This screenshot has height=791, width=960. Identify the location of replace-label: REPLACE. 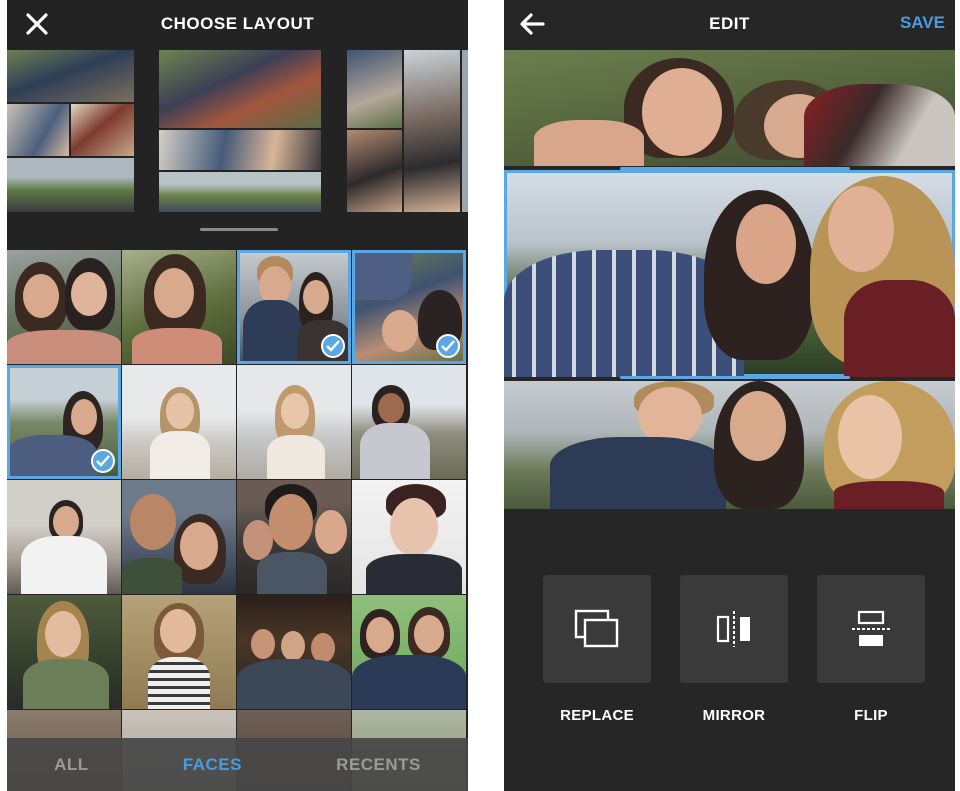
(597, 715).